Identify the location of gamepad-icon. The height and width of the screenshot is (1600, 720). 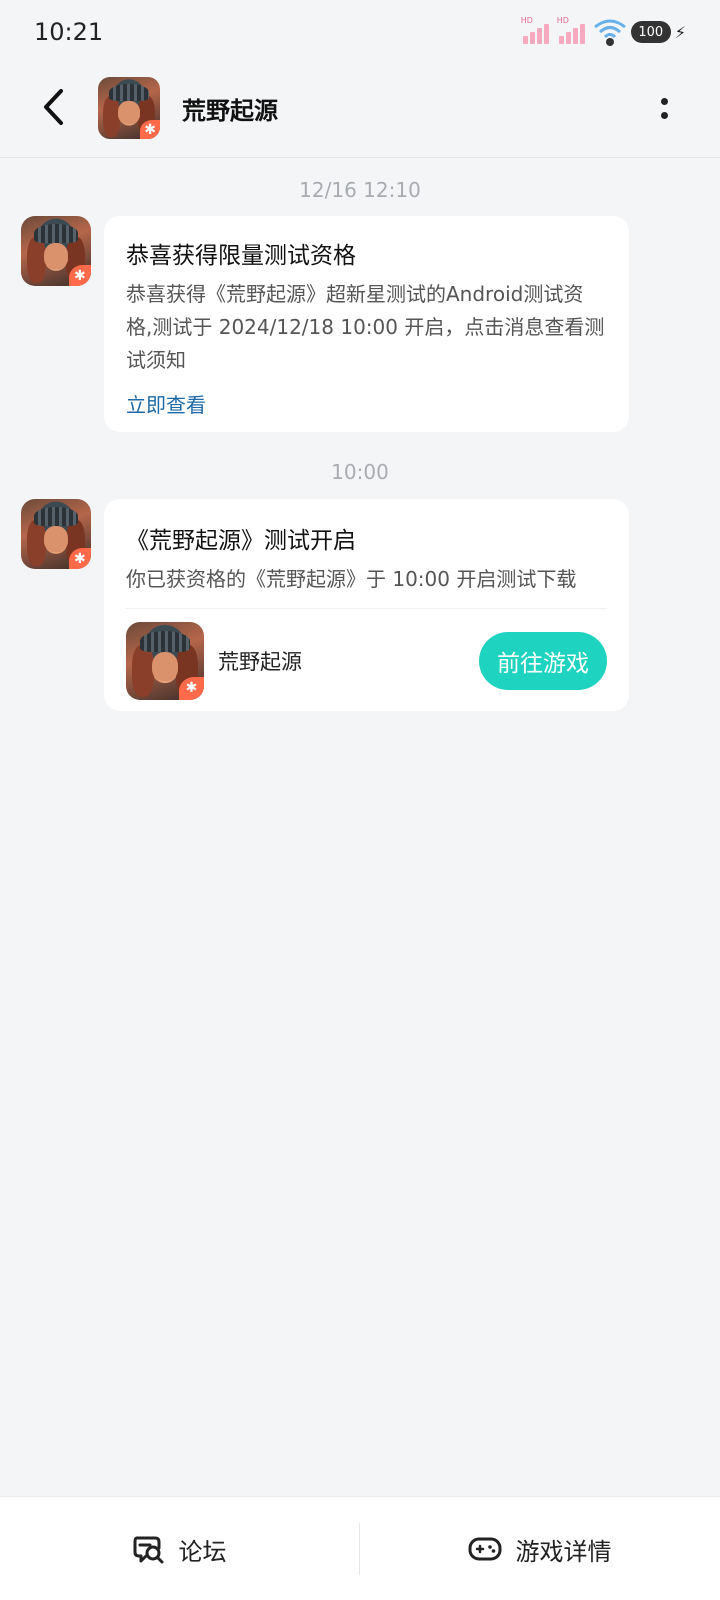
(484, 1549).